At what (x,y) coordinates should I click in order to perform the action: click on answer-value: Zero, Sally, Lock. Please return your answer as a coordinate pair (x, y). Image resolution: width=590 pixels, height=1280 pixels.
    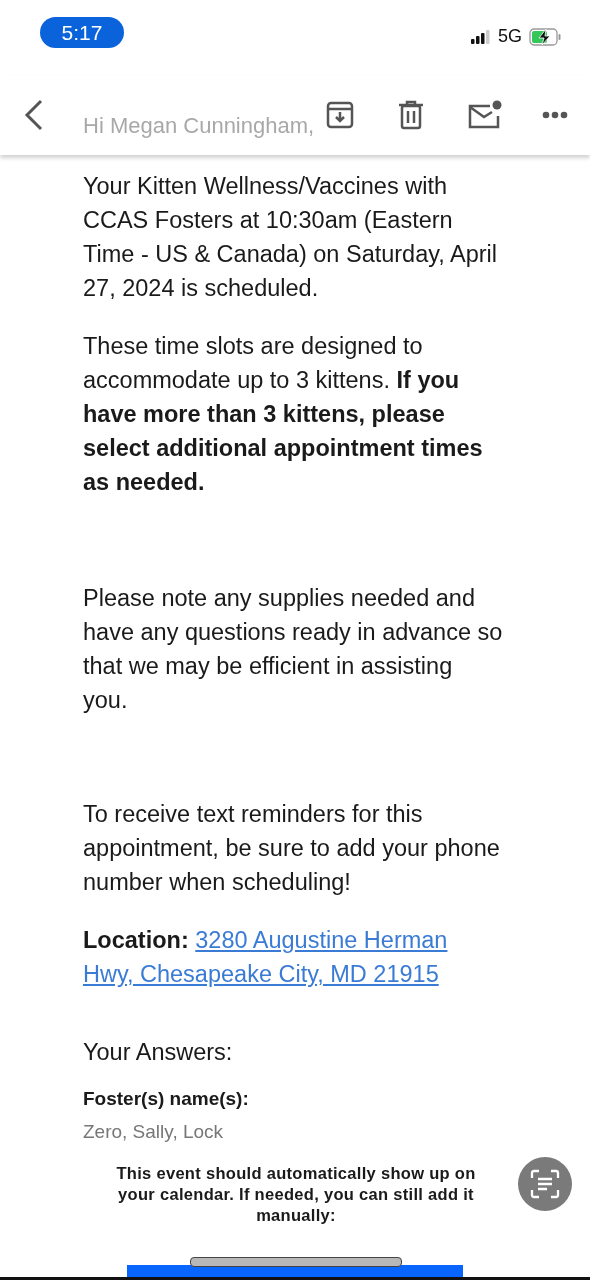
    Looking at the image, I should click on (154, 1132).